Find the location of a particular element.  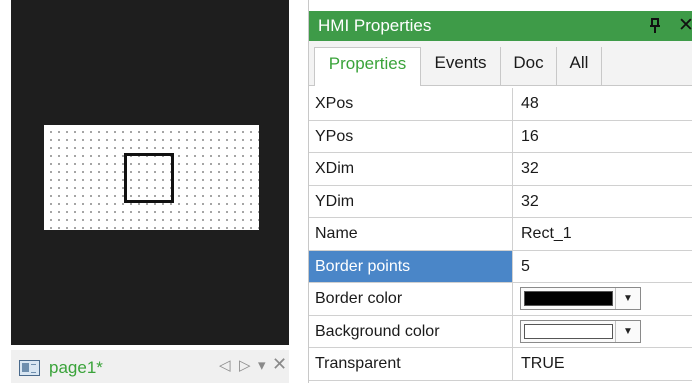

property-name: Background color is located at coordinates (411, 331).